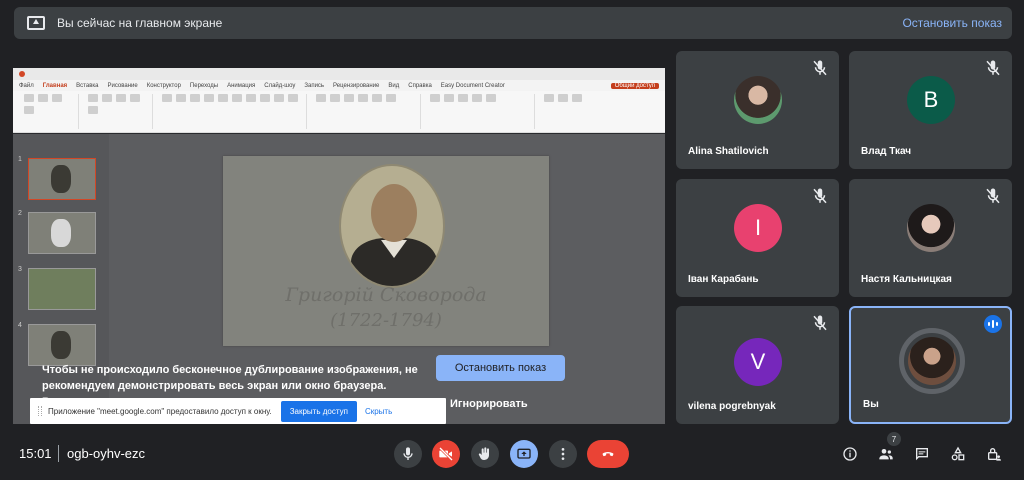  What do you see at coordinates (394, 85) in the screenshot?
I see `ppt-tab: Вид` at bounding box center [394, 85].